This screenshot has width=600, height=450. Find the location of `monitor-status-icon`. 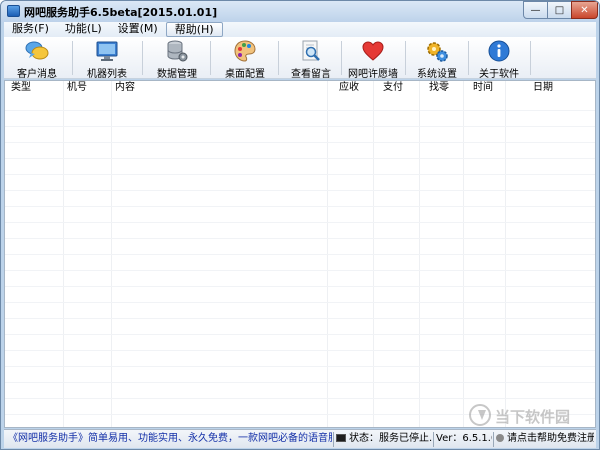

monitor-status-icon is located at coordinates (341, 438).